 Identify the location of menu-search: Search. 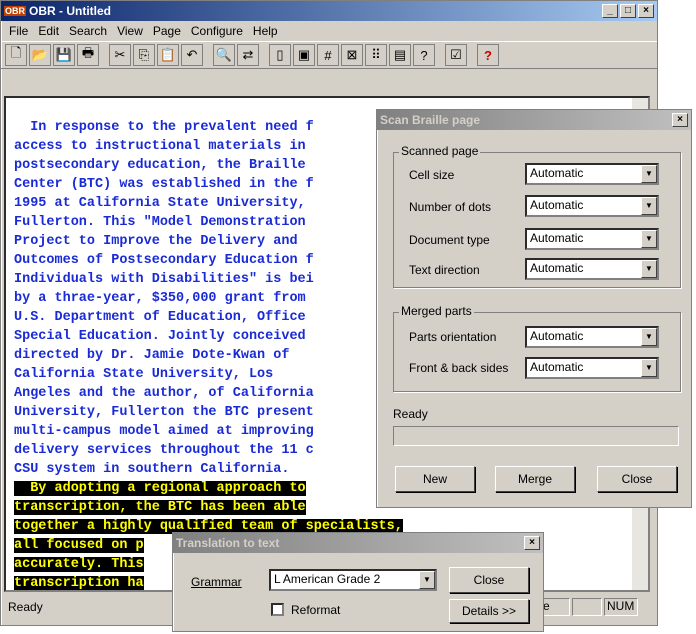
(88, 31).